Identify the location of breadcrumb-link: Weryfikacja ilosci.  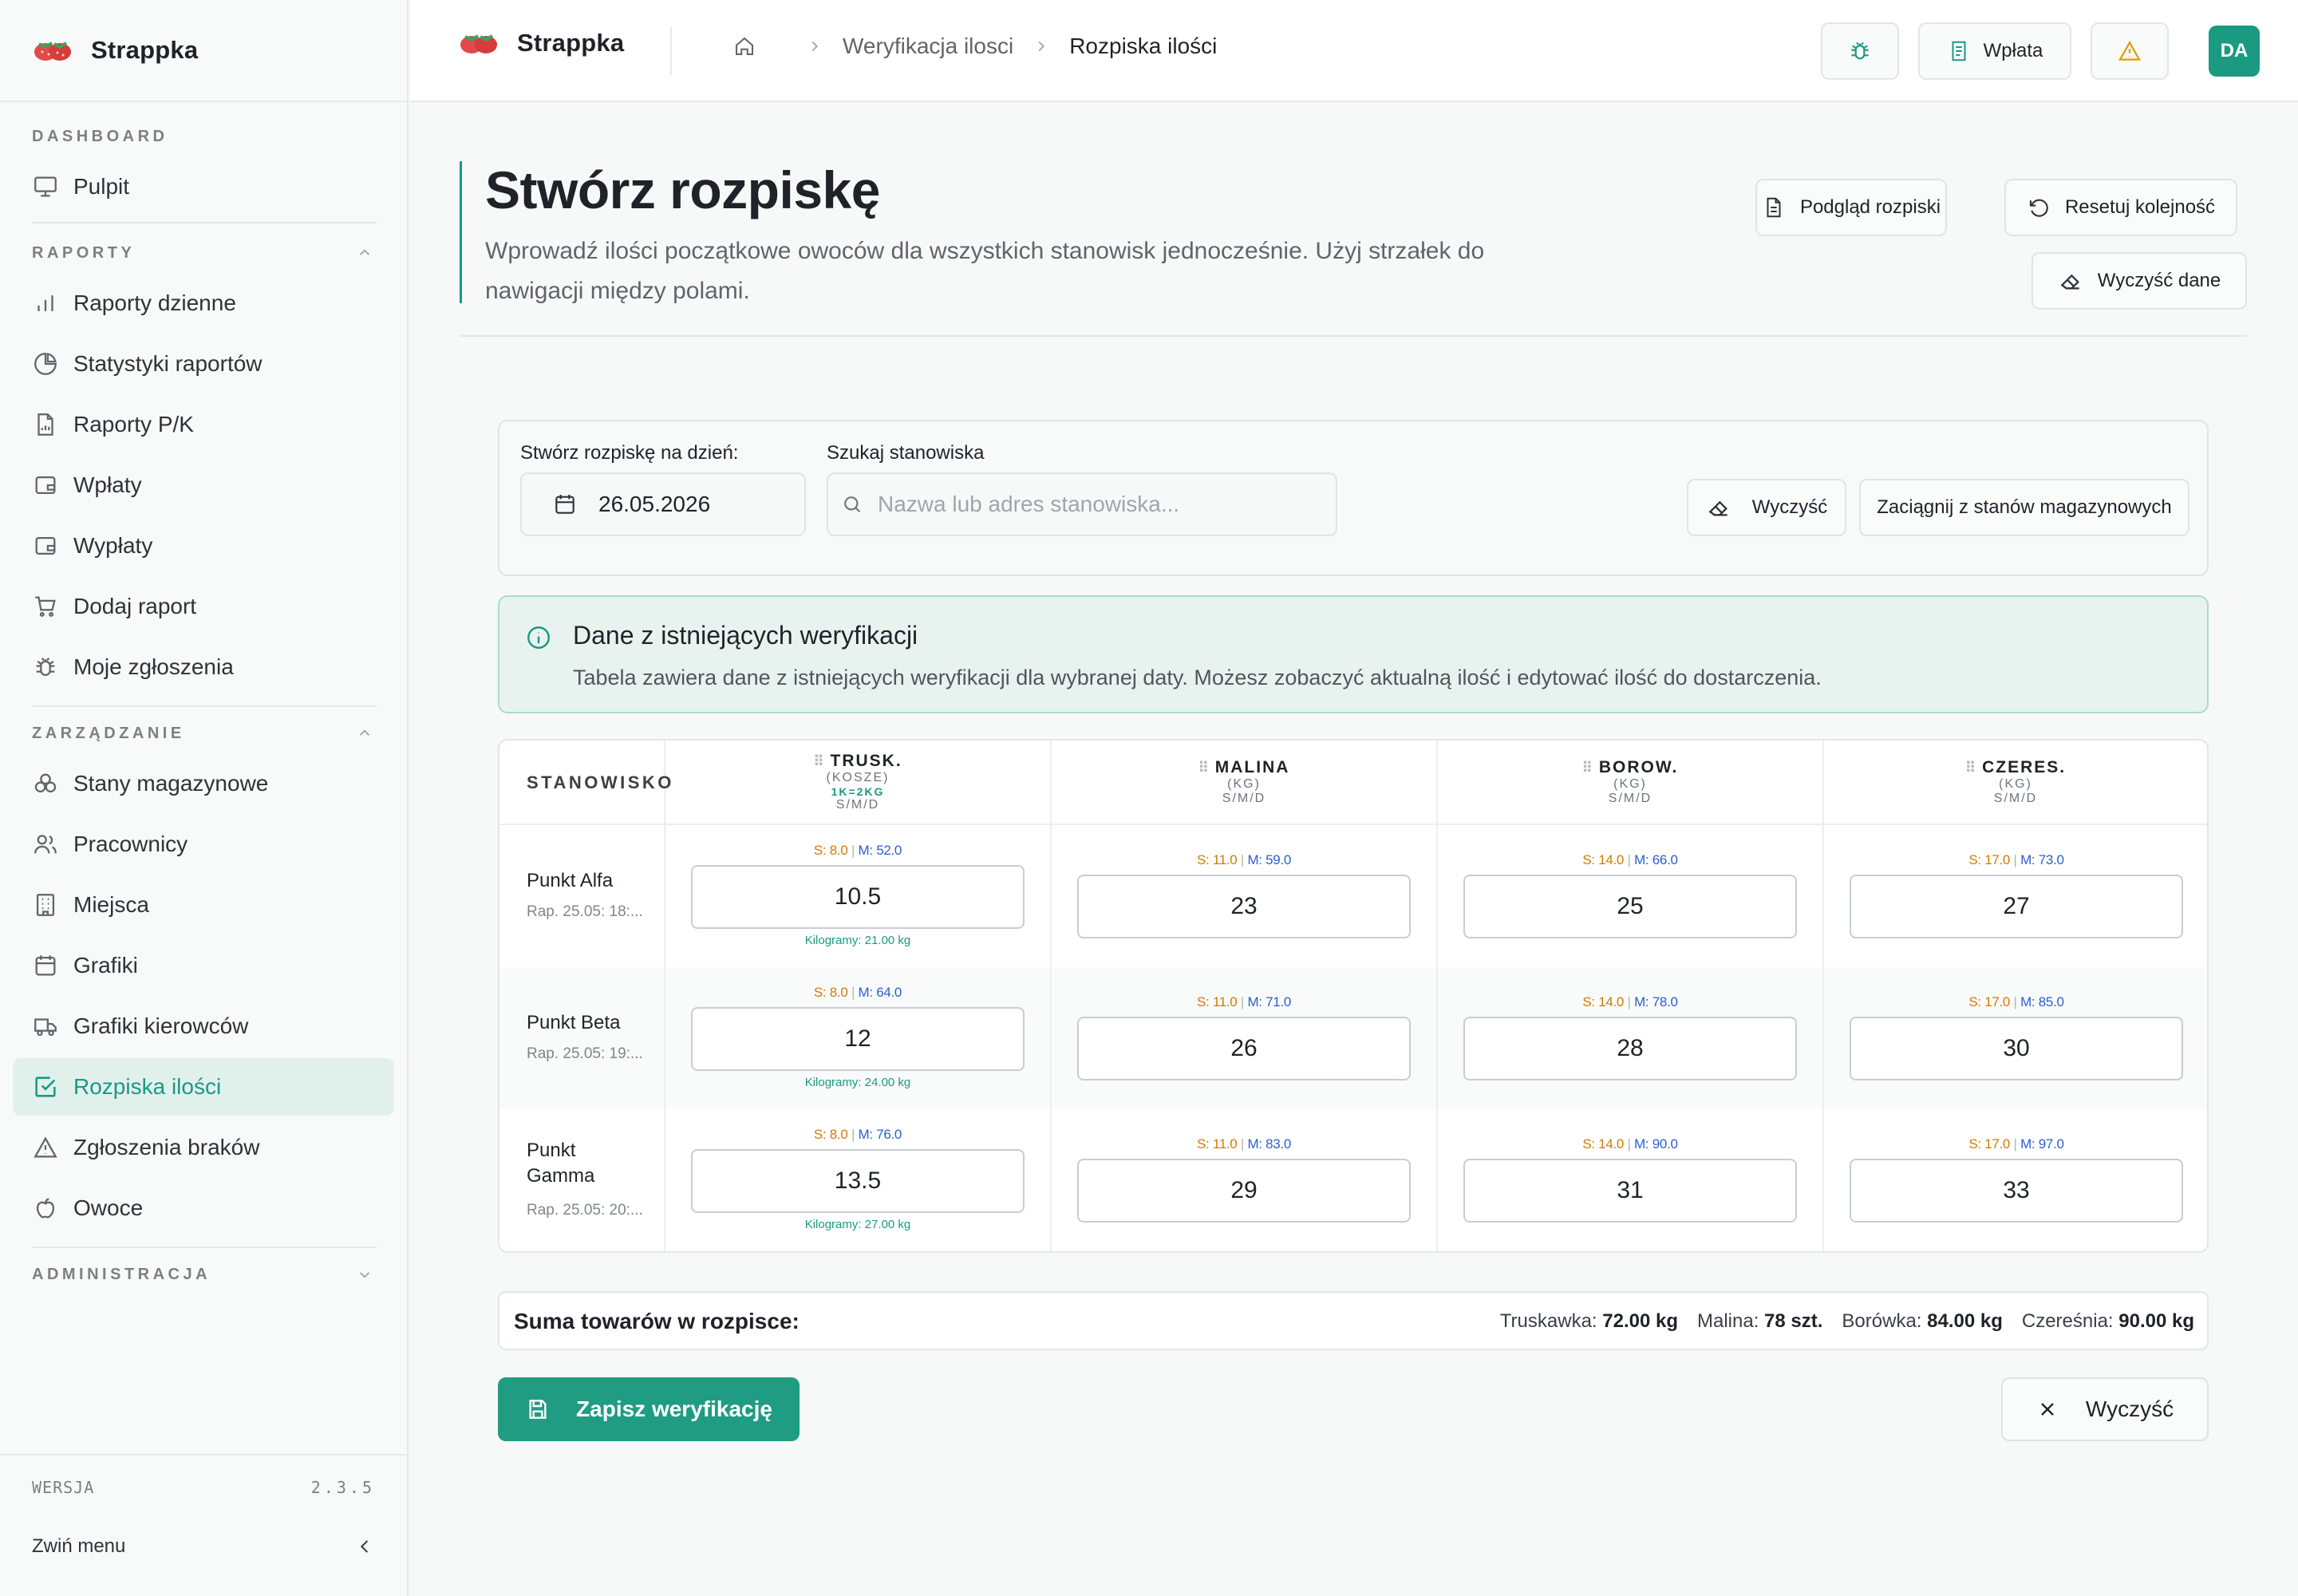
(928, 46).